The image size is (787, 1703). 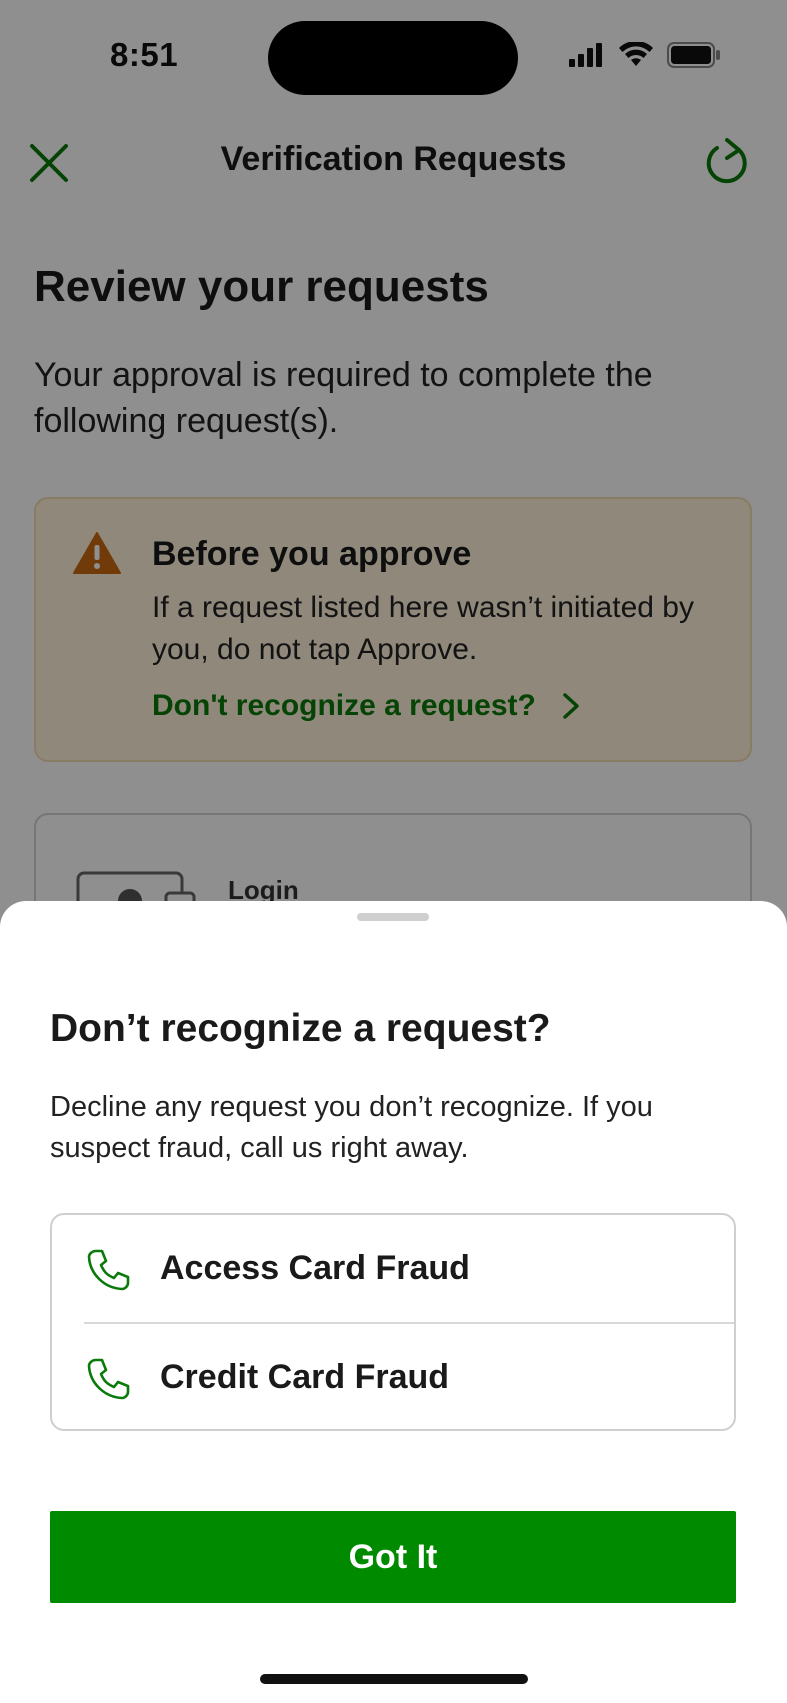 What do you see at coordinates (315, 1268) in the screenshot?
I see `contact-label: Access Card Fraud` at bounding box center [315, 1268].